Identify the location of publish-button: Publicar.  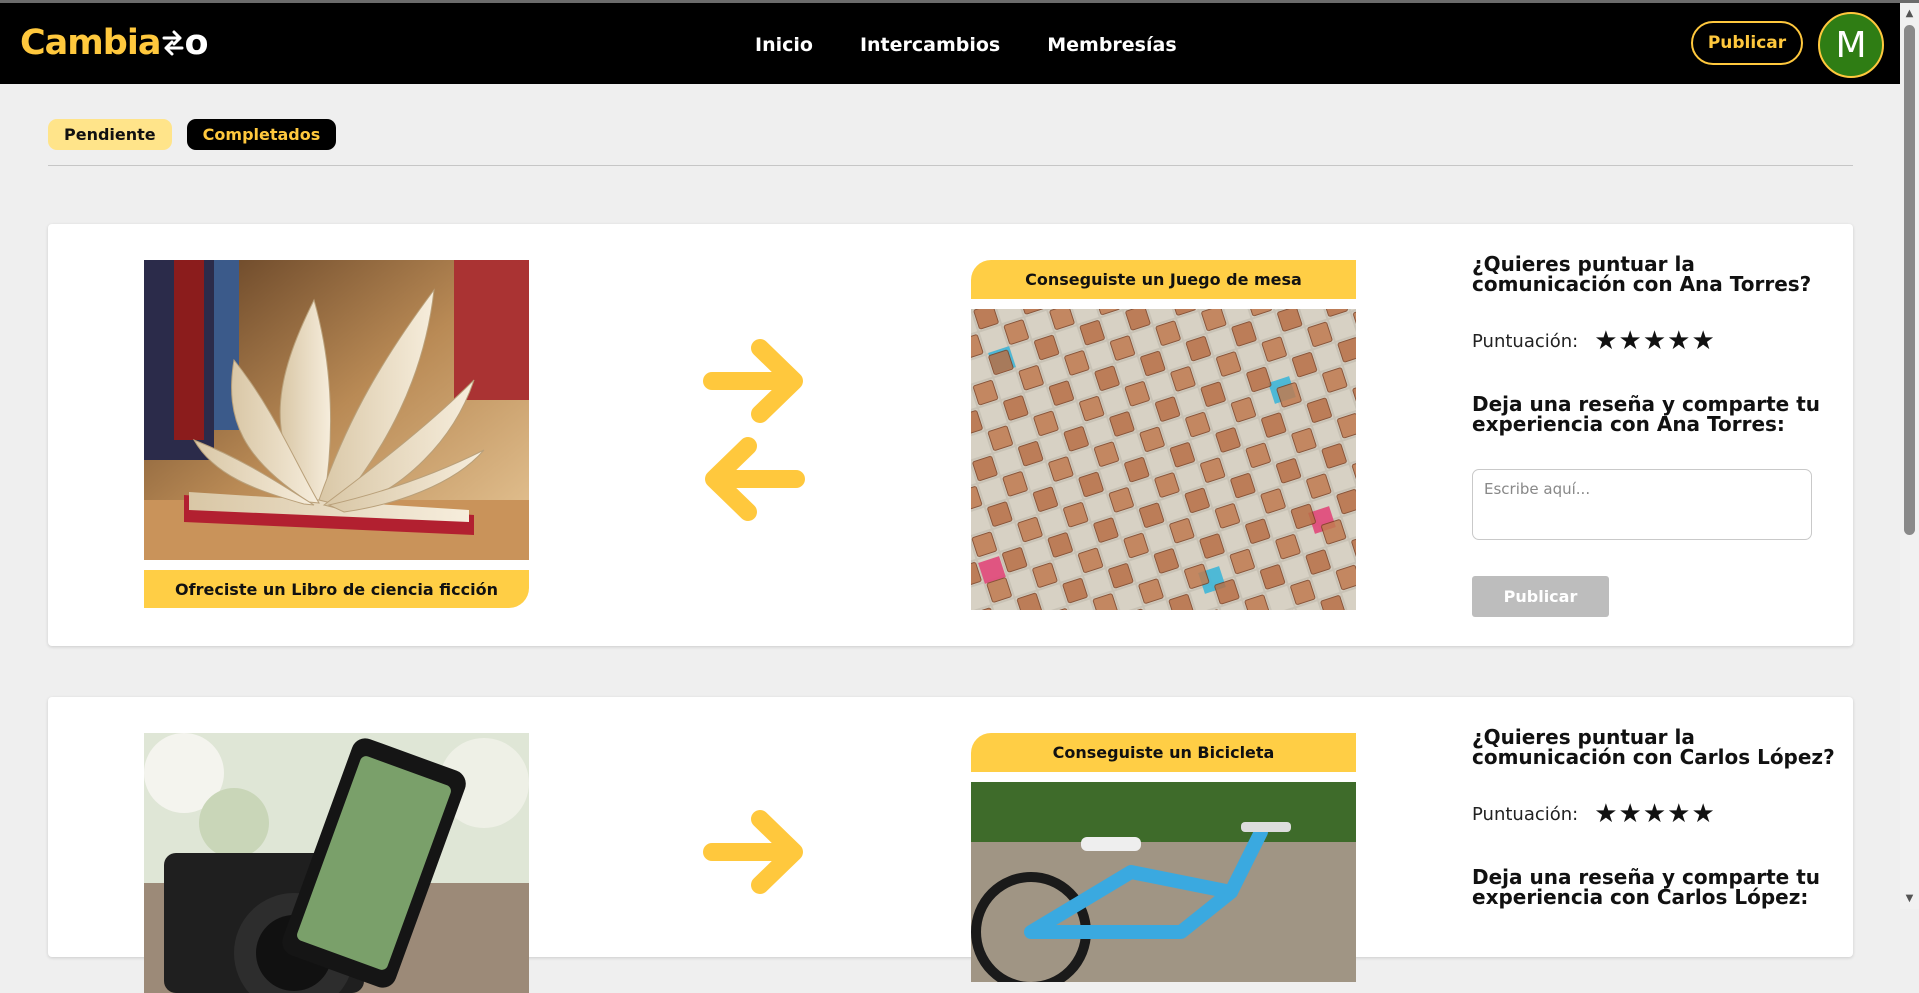
(1747, 43).